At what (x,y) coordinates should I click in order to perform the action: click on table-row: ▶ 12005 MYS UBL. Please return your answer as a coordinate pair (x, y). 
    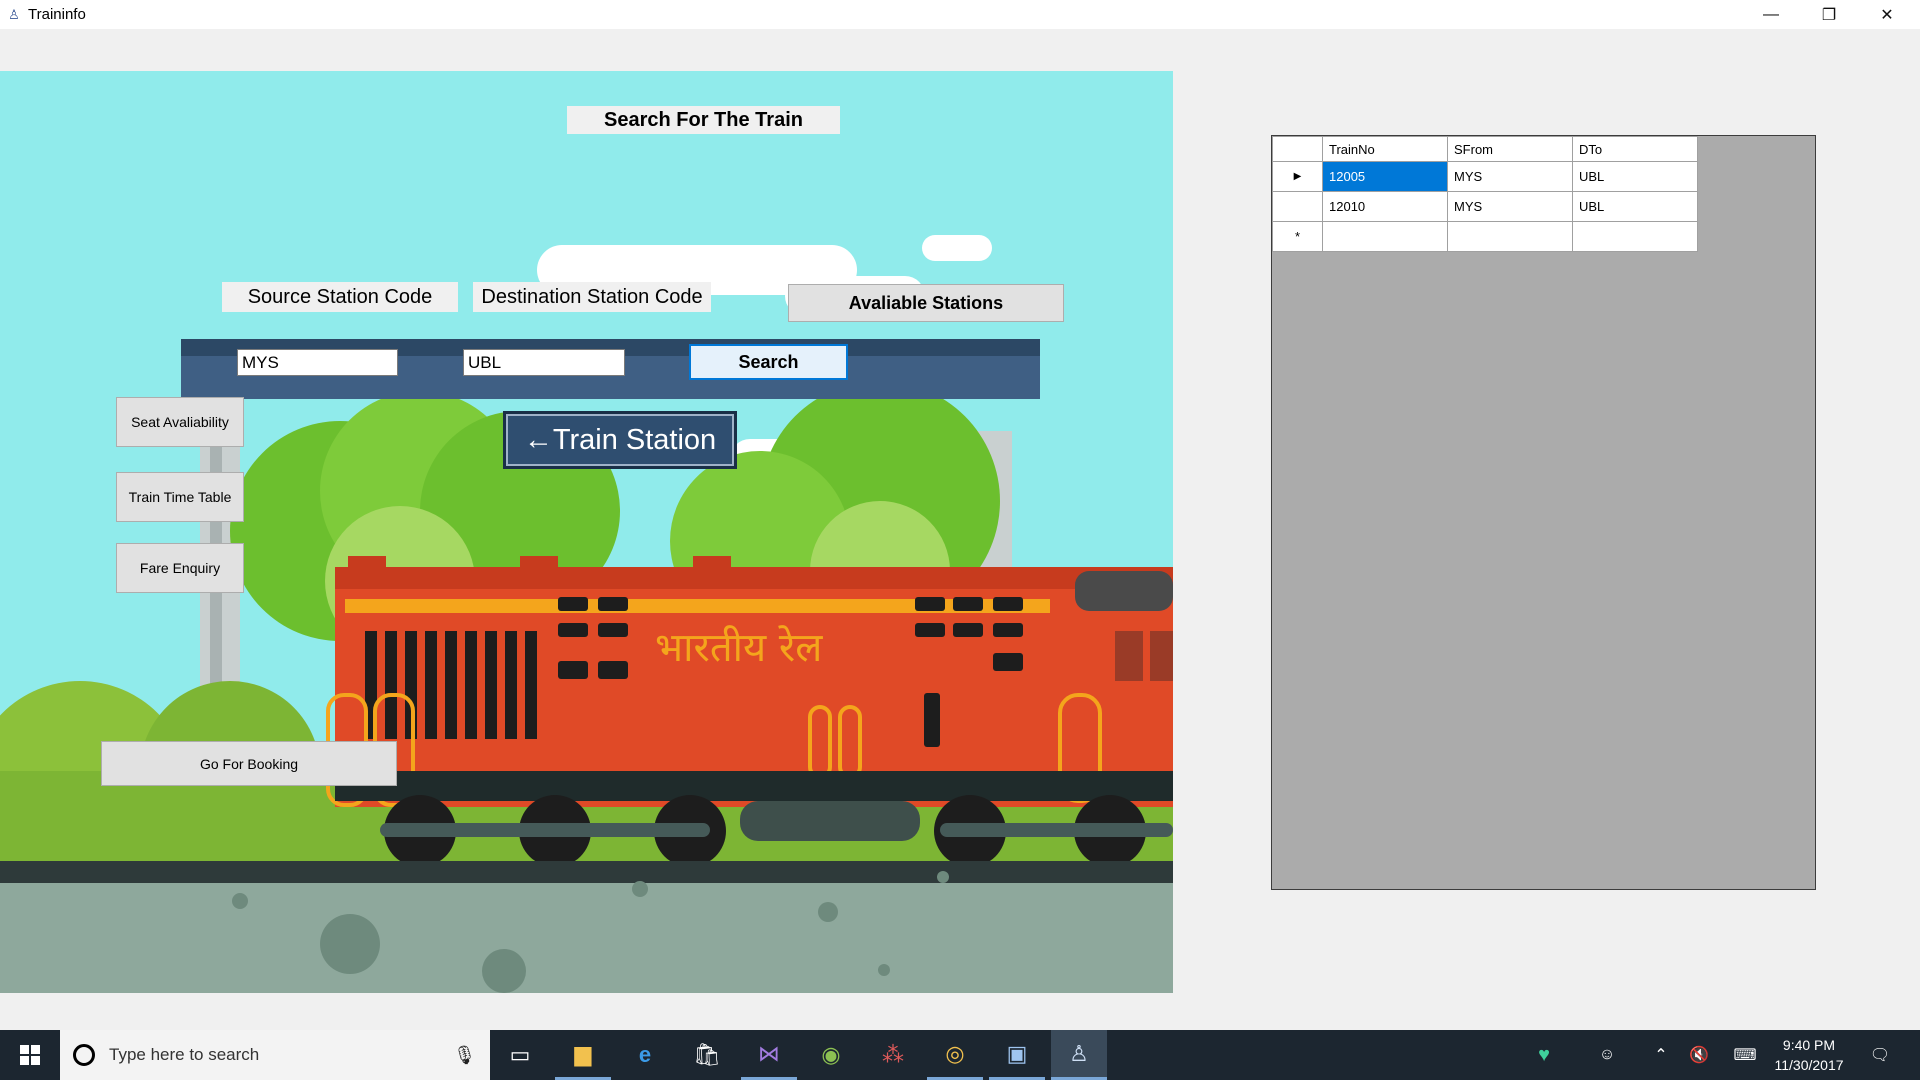
    Looking at the image, I should click on (1485, 176).